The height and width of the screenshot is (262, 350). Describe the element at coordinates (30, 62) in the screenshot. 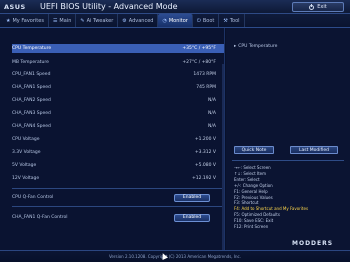

I see `item-label: MB Temperature` at that location.